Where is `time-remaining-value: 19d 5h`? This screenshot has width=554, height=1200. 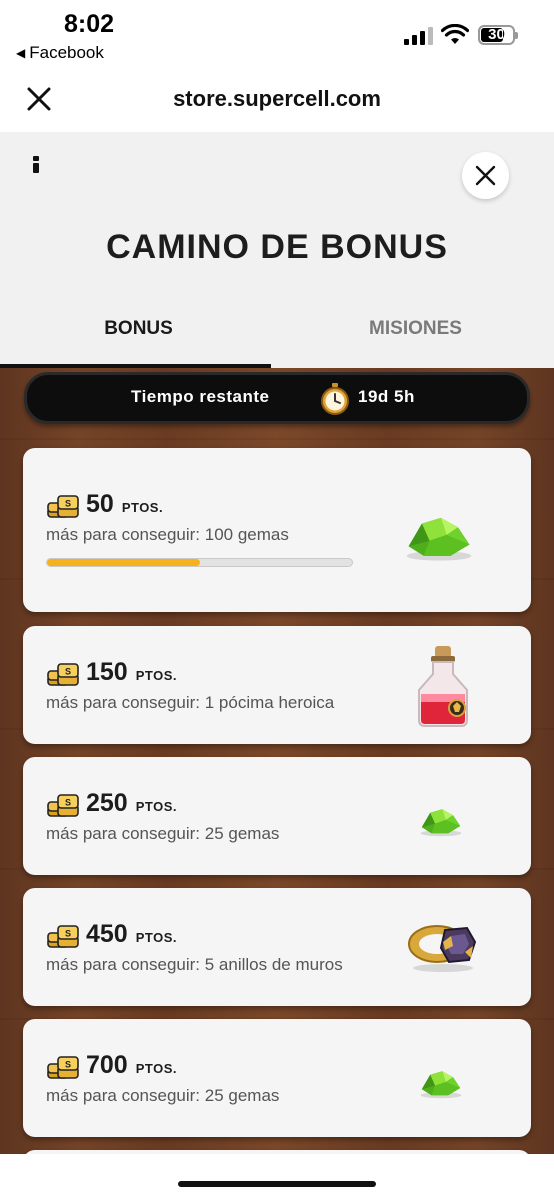 time-remaining-value: 19d 5h is located at coordinates (386, 396).